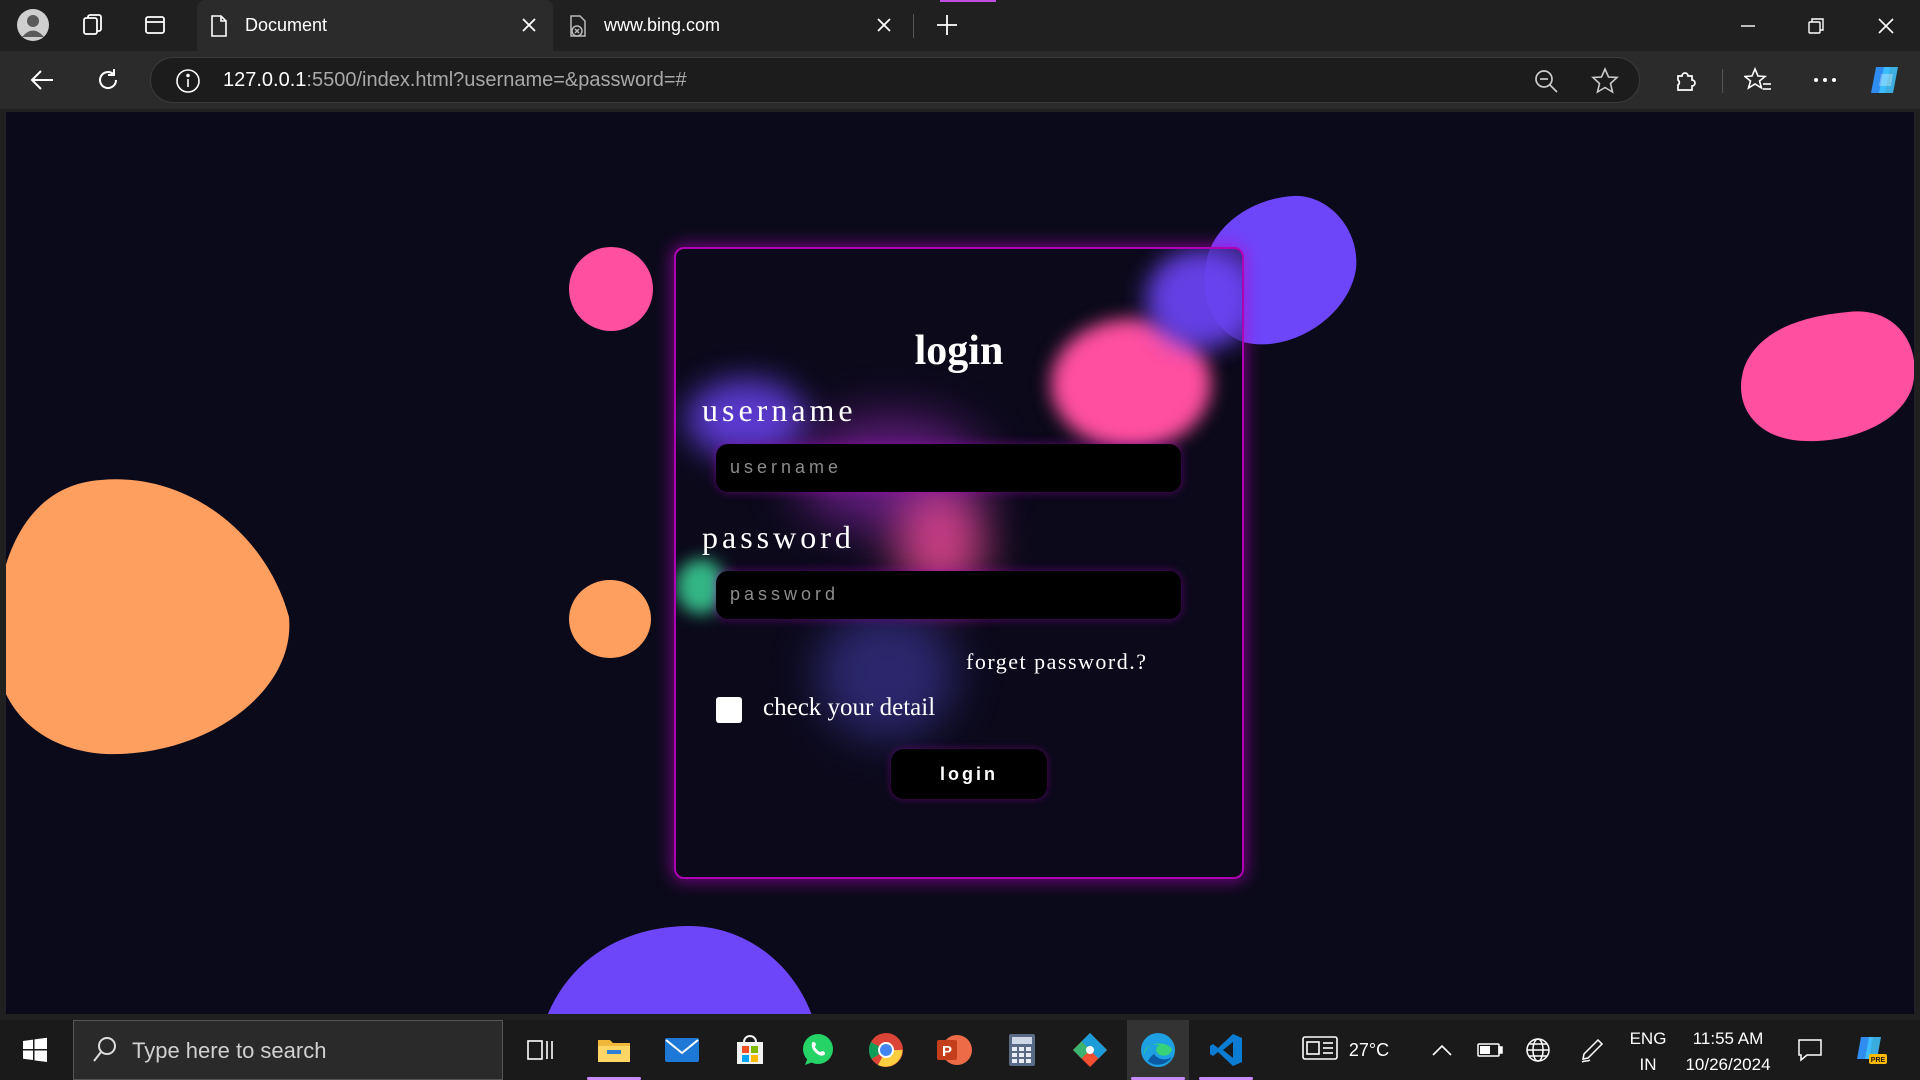  What do you see at coordinates (1886, 25) in the screenshot?
I see `close-window-button` at bounding box center [1886, 25].